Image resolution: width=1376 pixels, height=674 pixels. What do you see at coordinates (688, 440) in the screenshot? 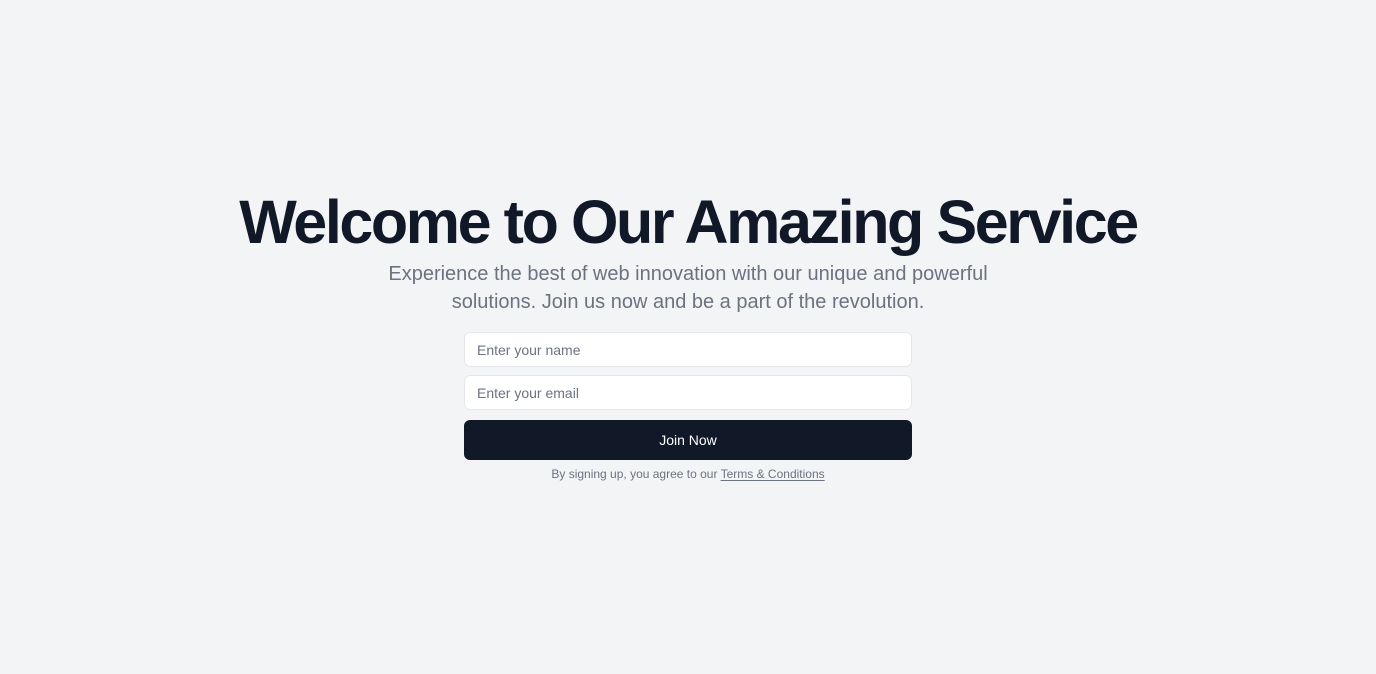
I see `join-now-button: Join Now` at bounding box center [688, 440].